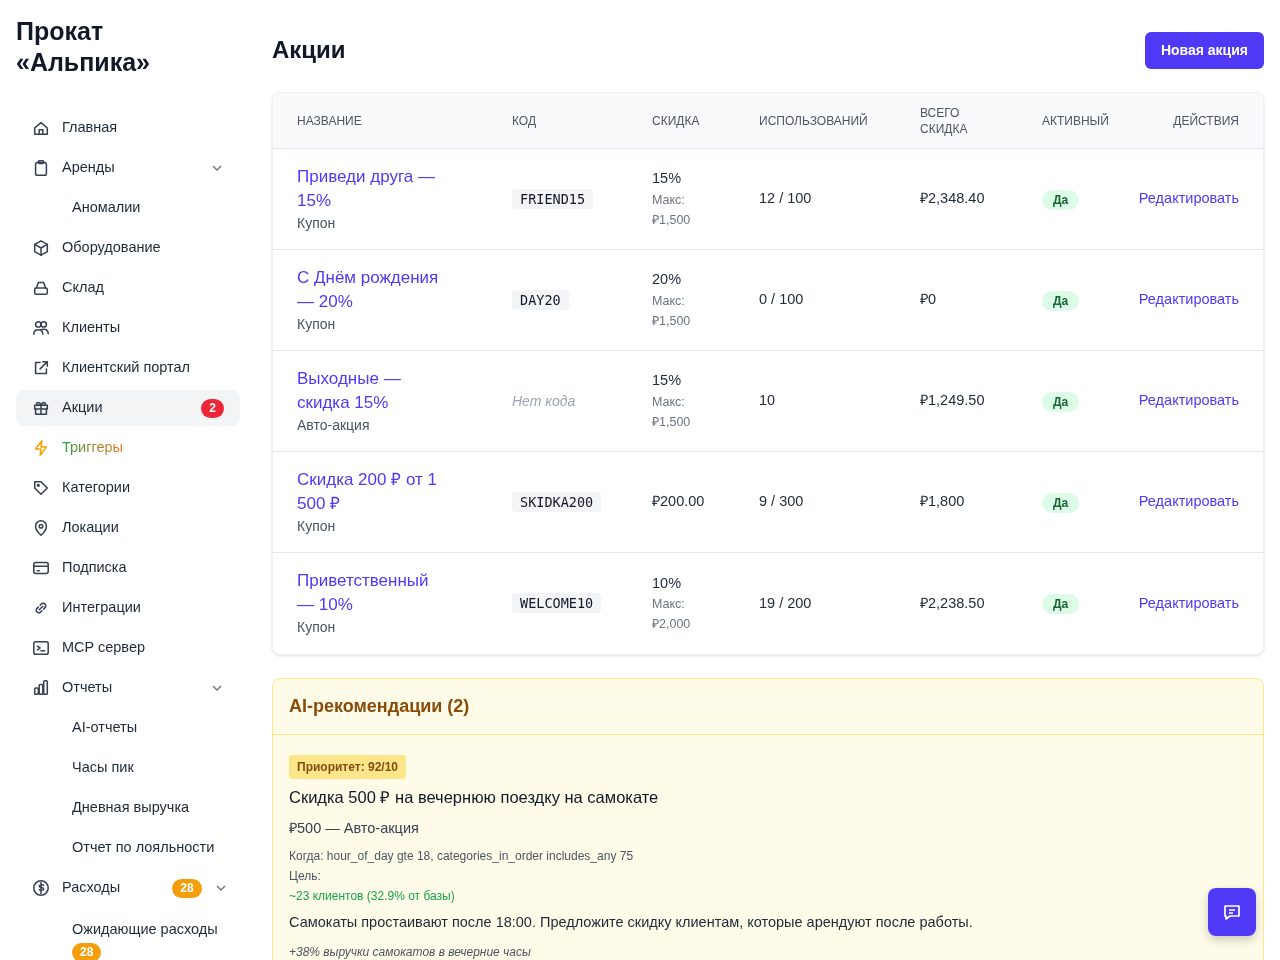  I want to click on sidebar-subitem: Аномалии, so click(128, 208).